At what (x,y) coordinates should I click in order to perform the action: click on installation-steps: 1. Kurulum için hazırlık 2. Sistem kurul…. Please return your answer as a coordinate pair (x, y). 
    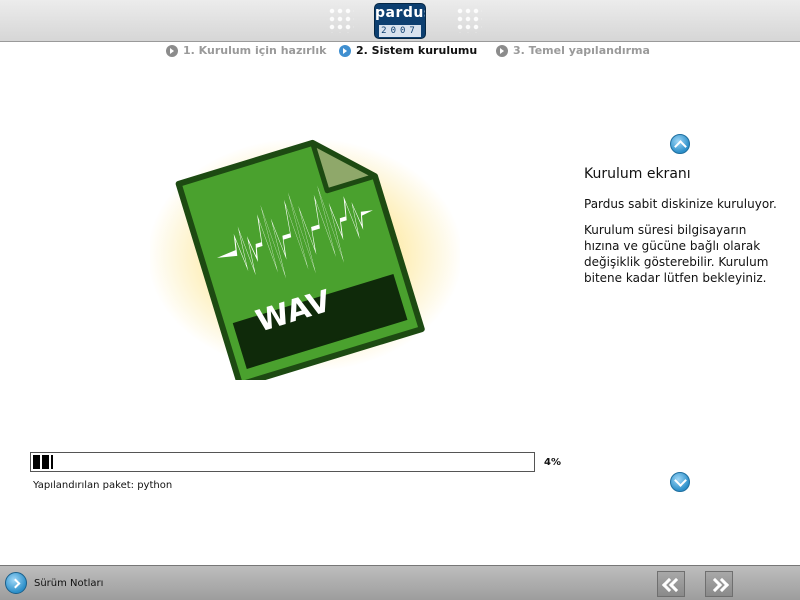
    Looking at the image, I should click on (400, 52).